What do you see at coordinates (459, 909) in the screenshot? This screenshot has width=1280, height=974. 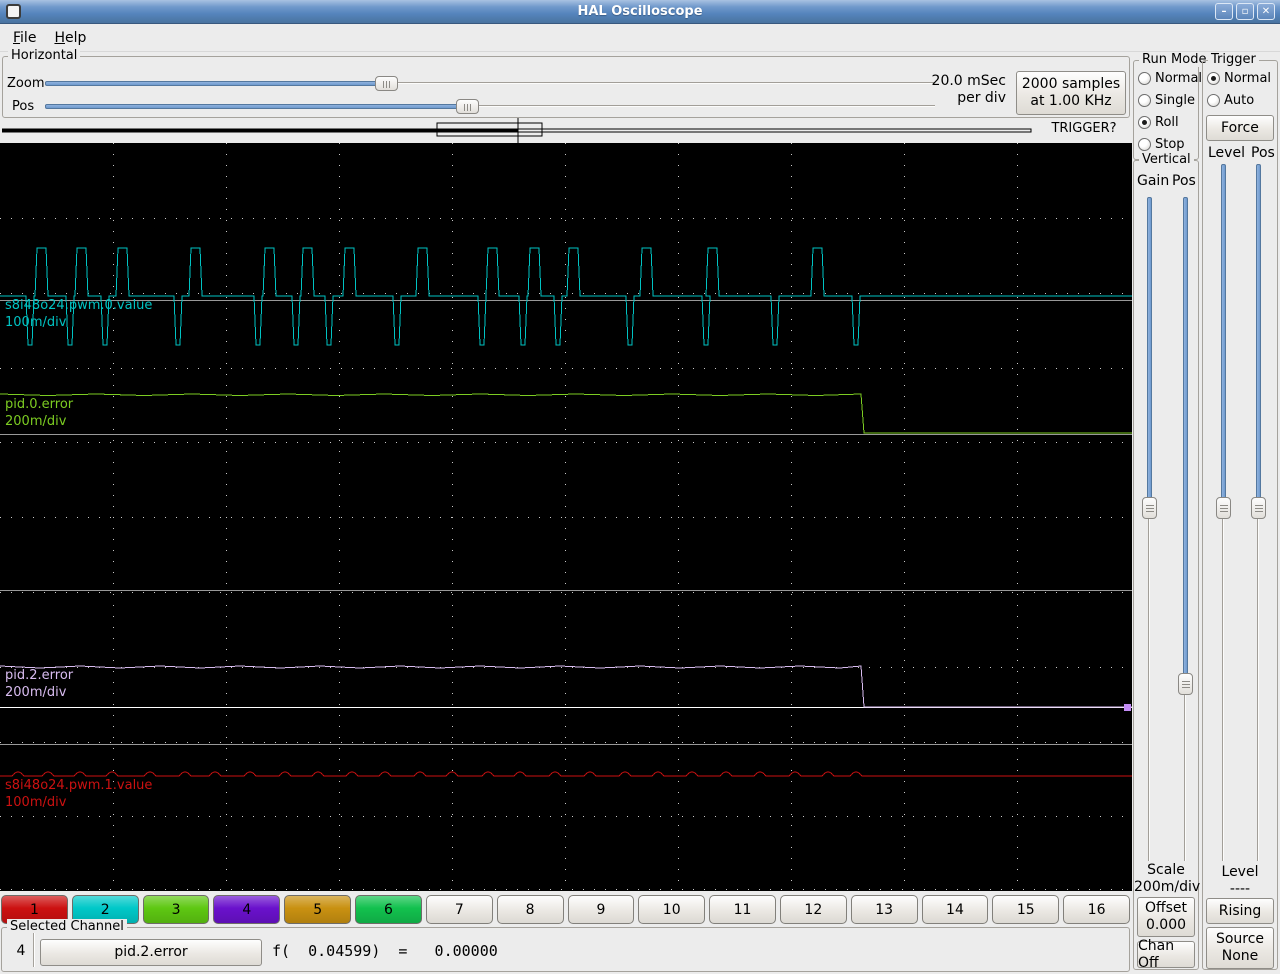 I see `channel-button-7: 7` at bounding box center [459, 909].